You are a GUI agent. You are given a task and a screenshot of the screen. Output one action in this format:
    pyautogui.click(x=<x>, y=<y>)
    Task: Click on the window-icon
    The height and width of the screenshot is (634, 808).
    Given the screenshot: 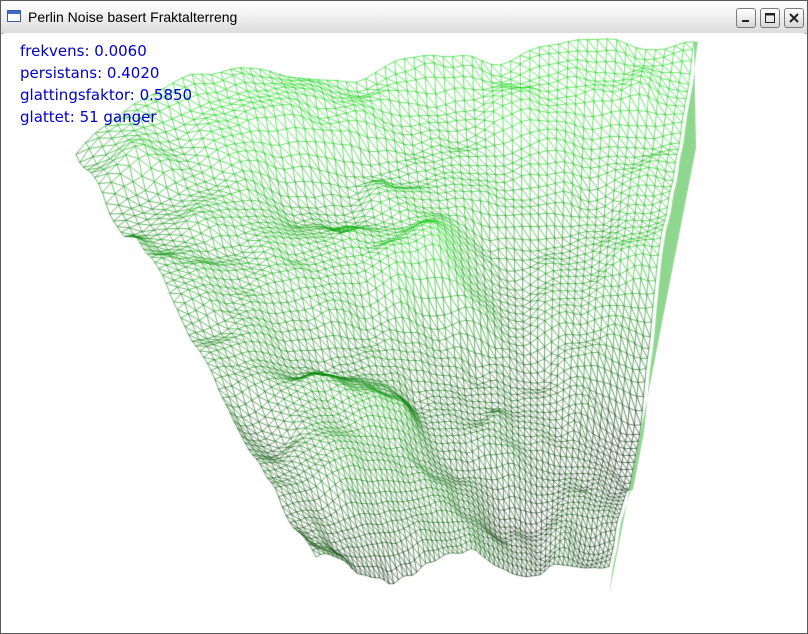 What is the action you would take?
    pyautogui.click(x=14, y=16)
    